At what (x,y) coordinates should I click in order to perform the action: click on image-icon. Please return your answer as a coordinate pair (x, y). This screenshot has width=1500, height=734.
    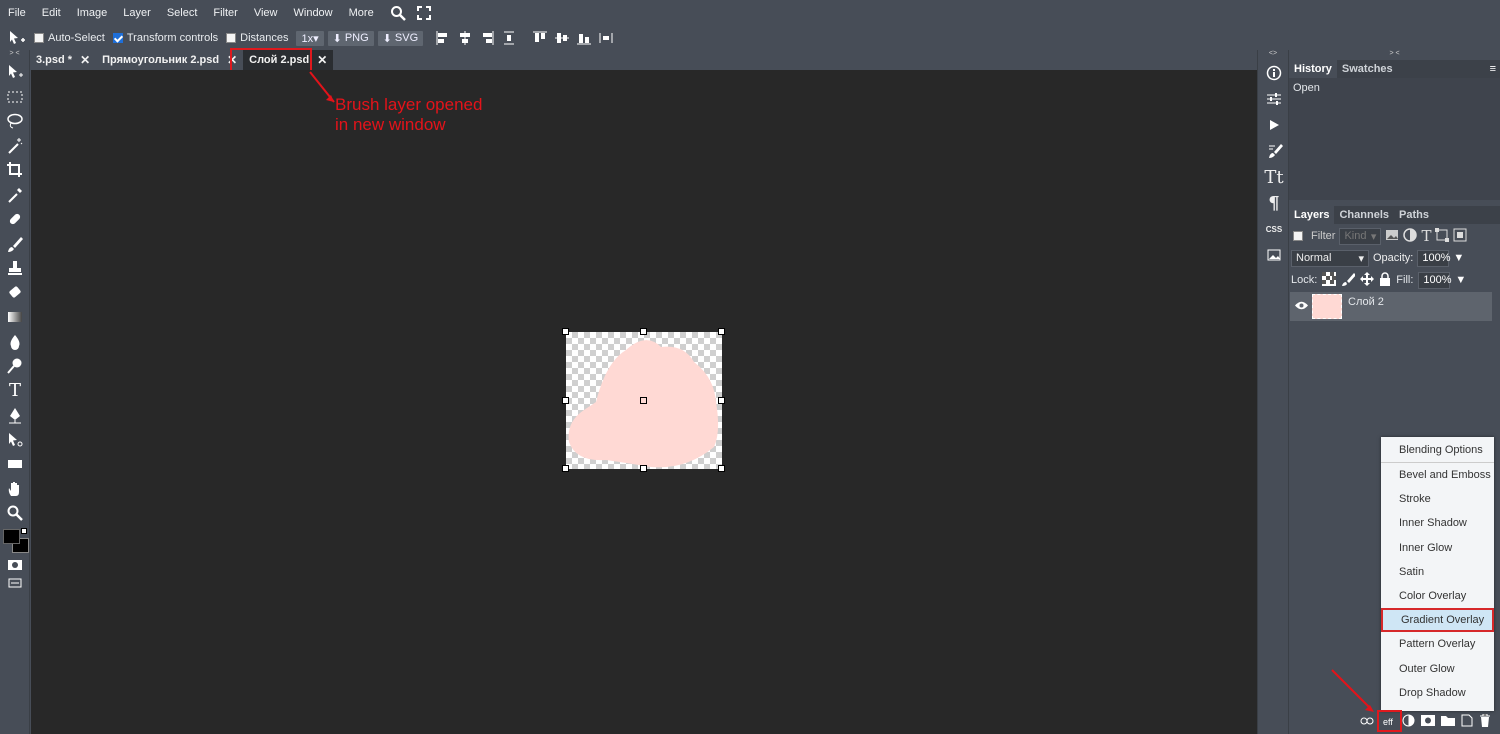
    Looking at the image, I should click on (1274, 255).